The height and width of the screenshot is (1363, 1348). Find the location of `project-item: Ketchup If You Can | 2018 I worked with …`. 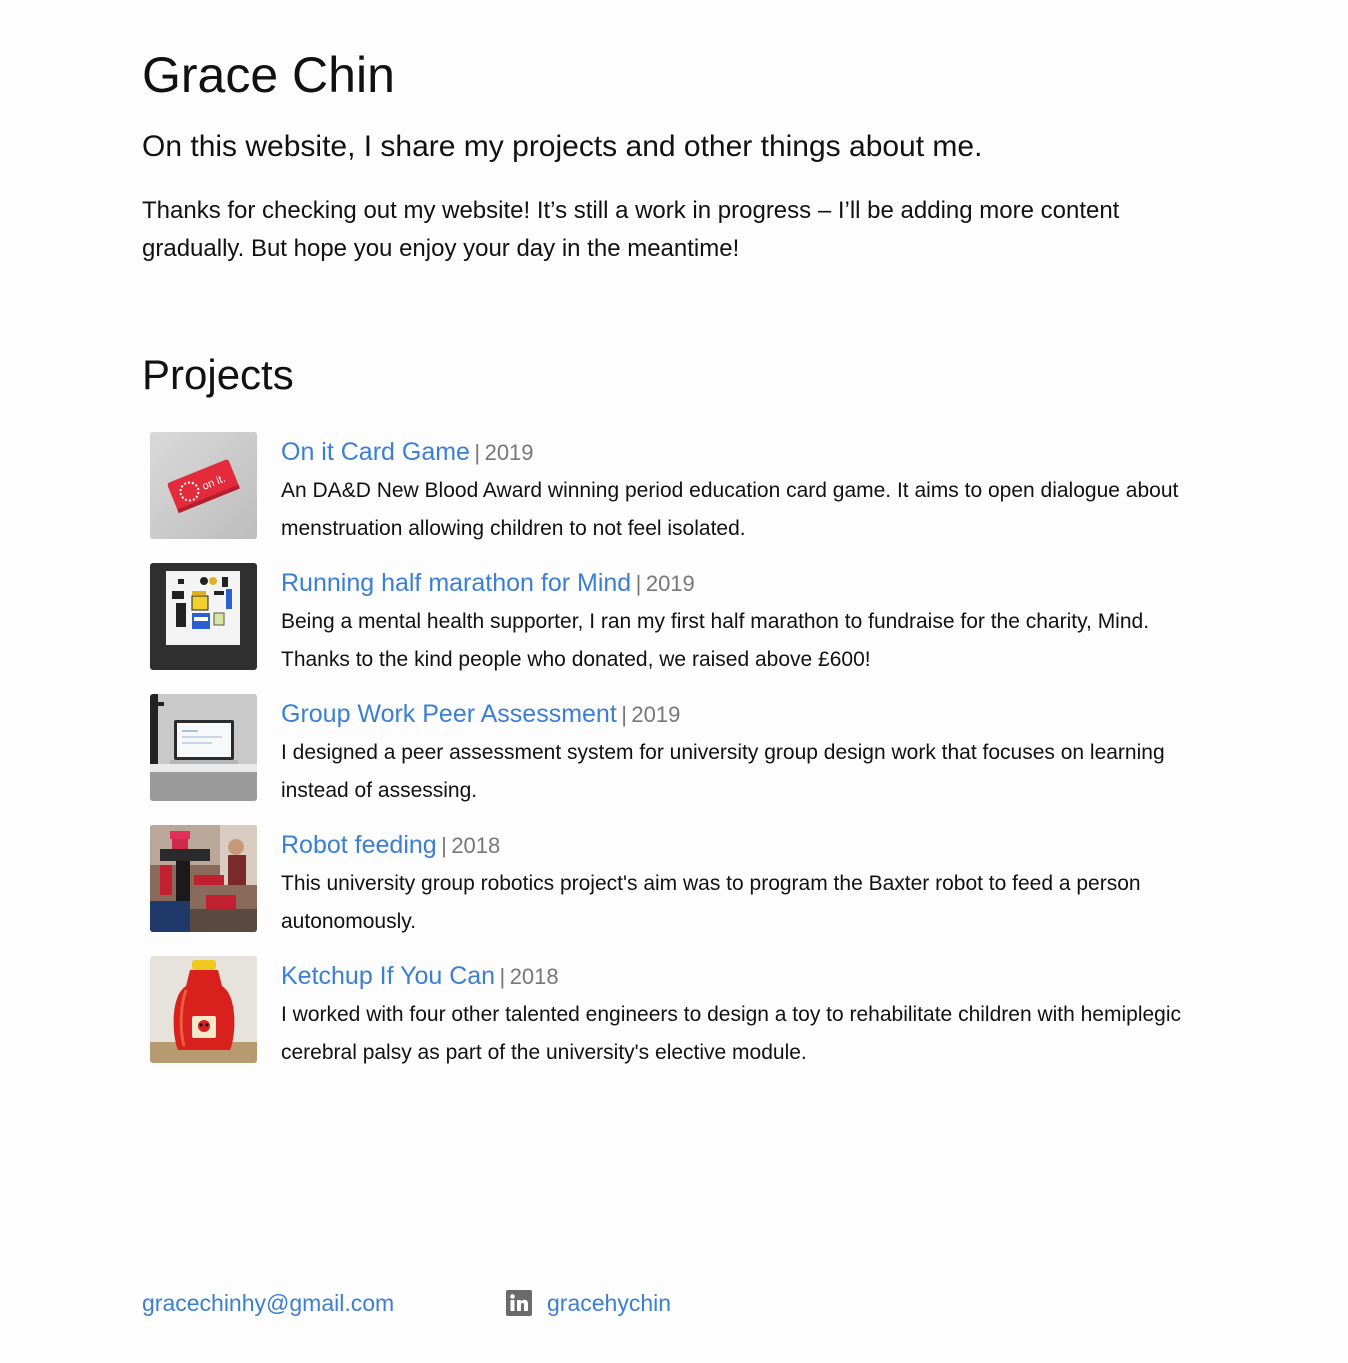

project-item: Ketchup If You Can | 2018 I worked with … is located at coordinates (686, 1021).